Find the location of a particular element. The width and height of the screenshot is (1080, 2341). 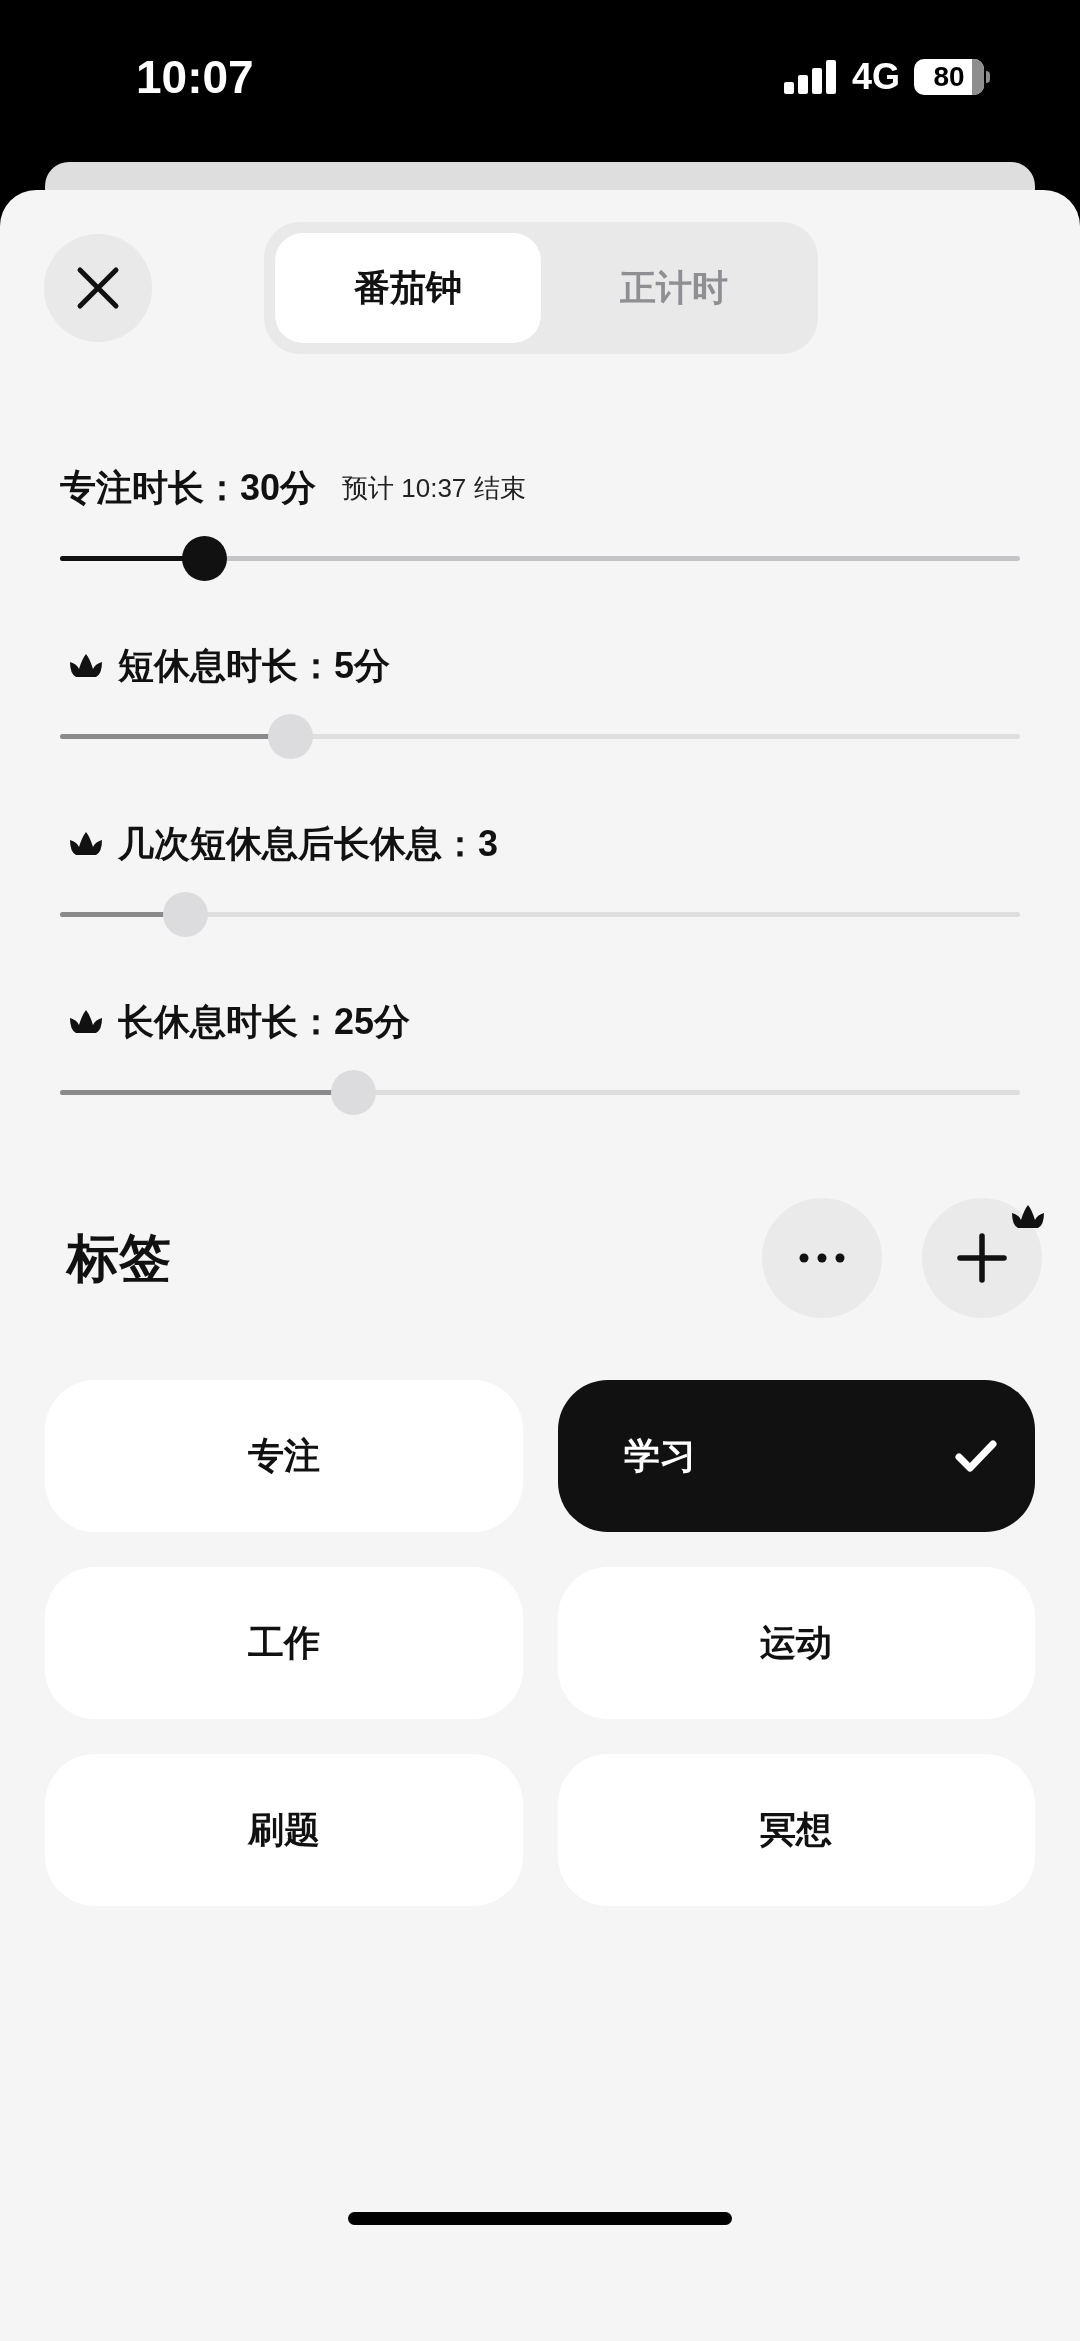

tag-button: 冥想 is located at coordinates (796, 1830).